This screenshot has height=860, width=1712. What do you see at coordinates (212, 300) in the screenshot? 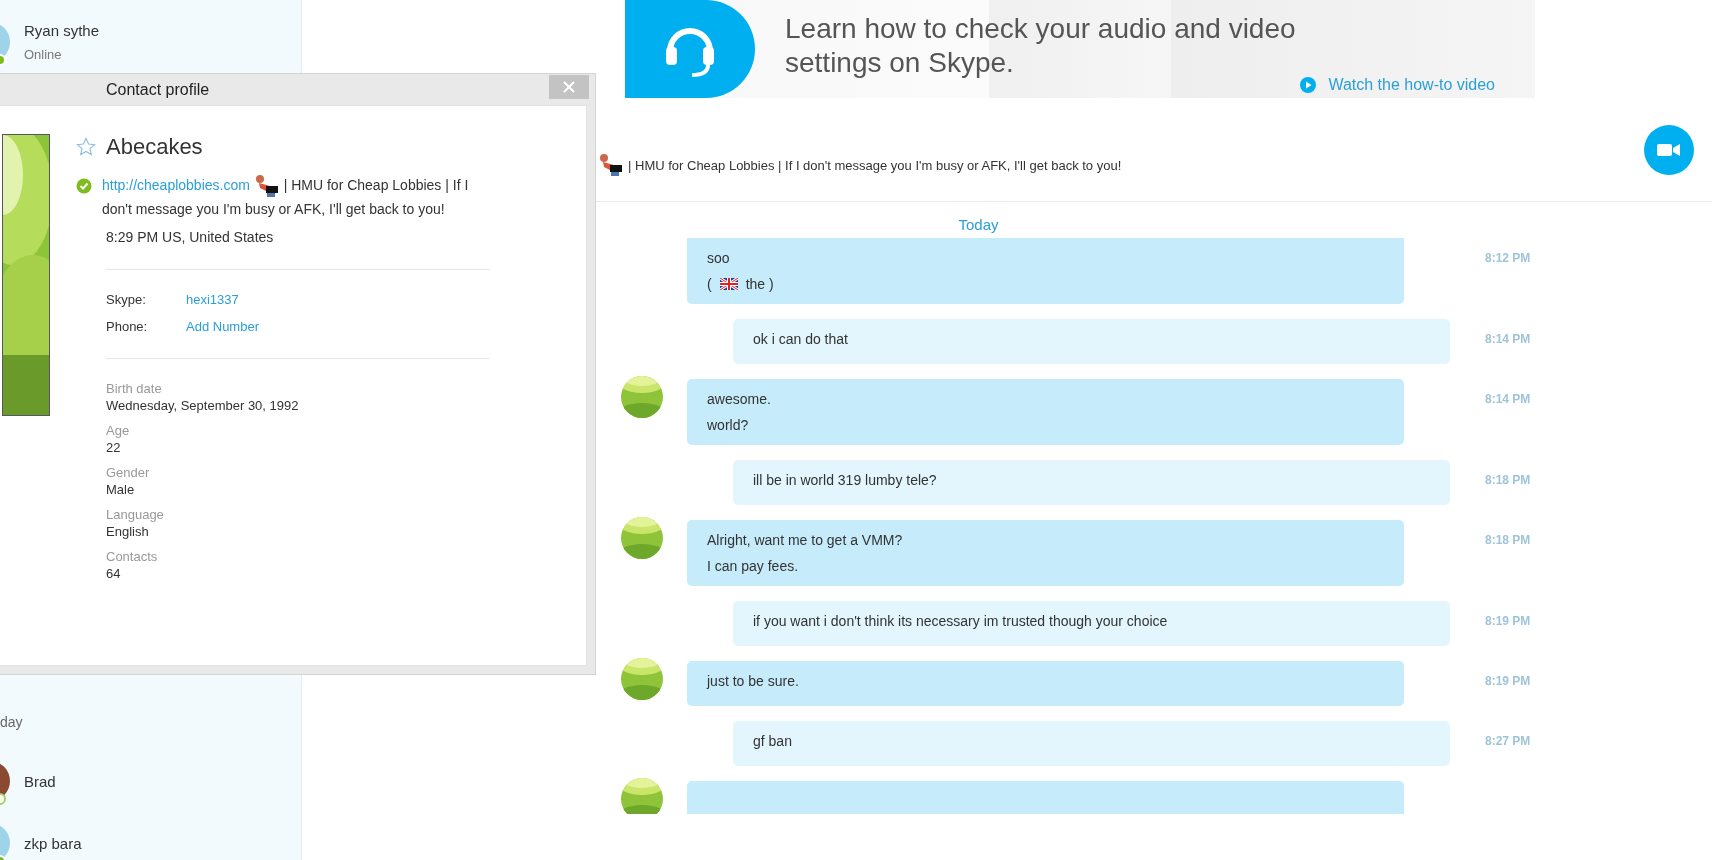
I see `field-link: hexi1337` at bounding box center [212, 300].